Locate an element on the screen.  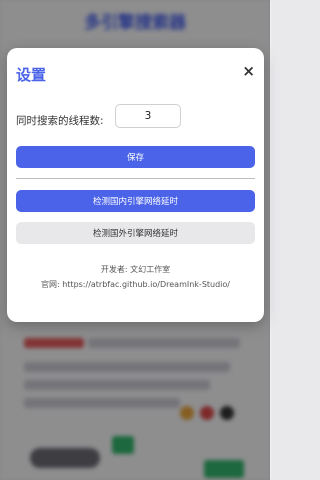
thread-count-input is located at coordinates (148, 116).